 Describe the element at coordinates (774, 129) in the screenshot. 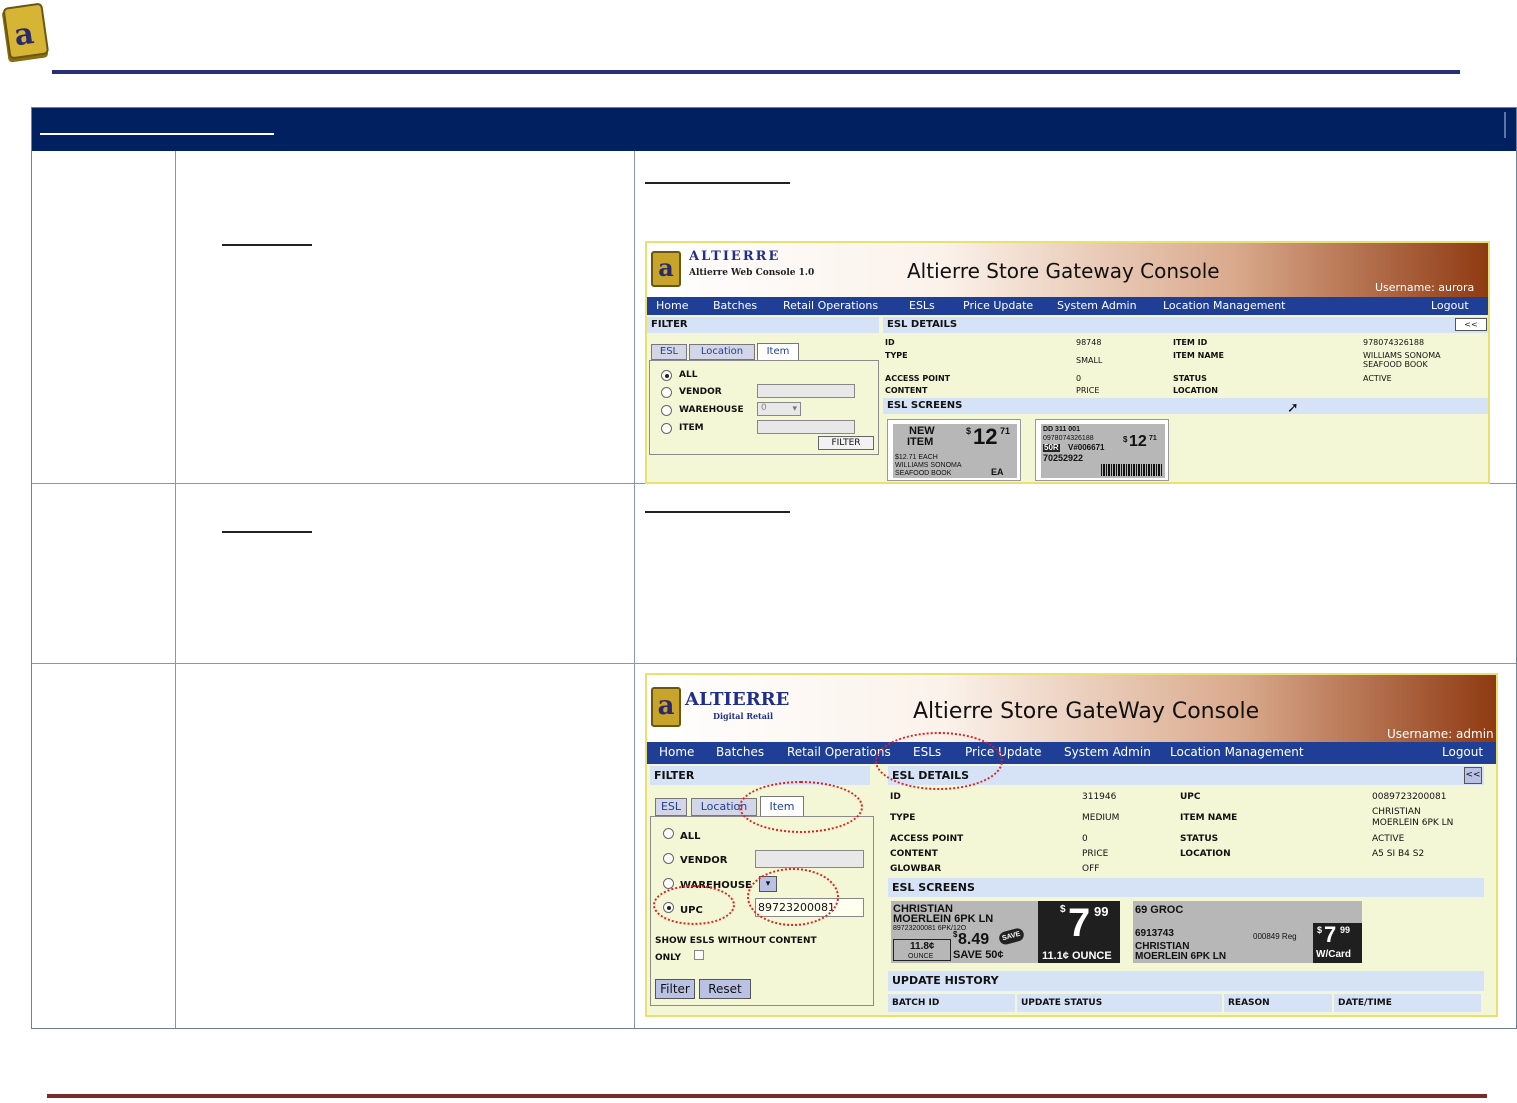

I see `table-header` at that location.